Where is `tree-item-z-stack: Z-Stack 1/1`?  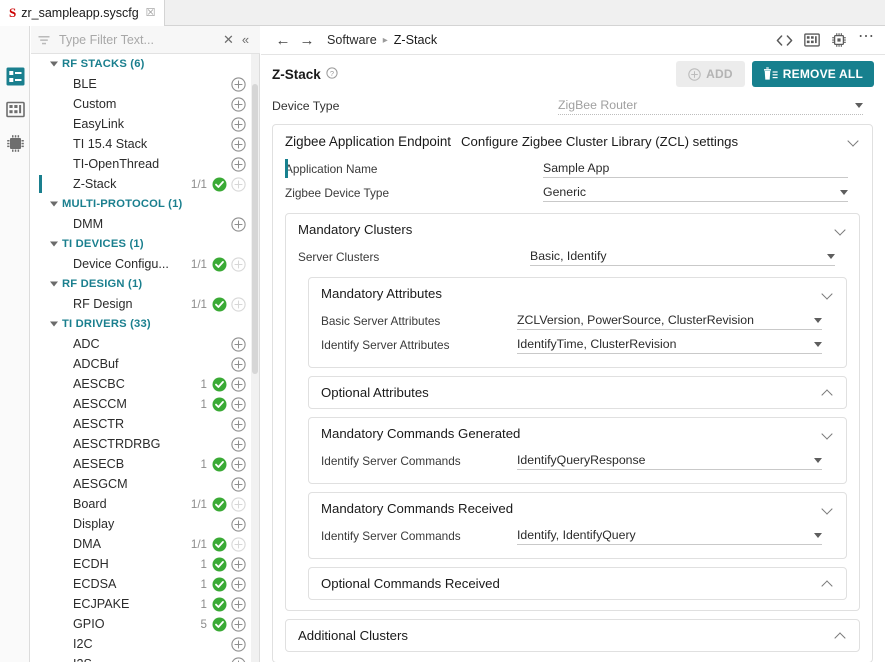 tree-item-z-stack: Z-Stack 1/1 is located at coordinates (141, 184).